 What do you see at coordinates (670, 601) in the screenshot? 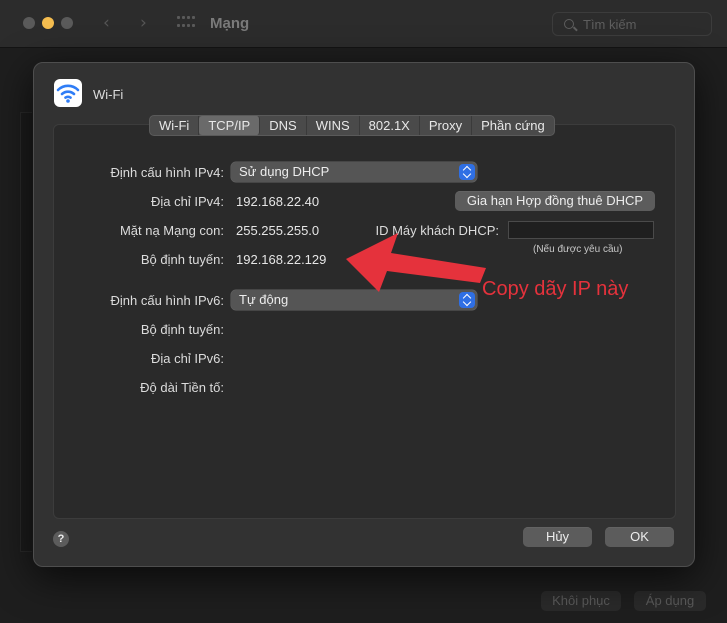
I see `apply-button: Áp dụng` at bounding box center [670, 601].